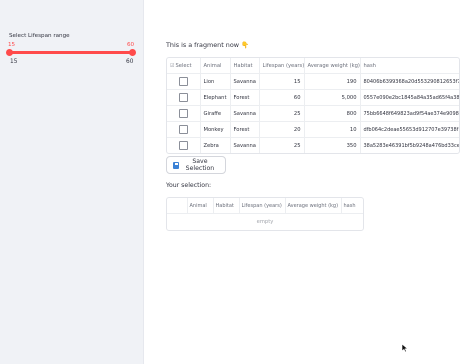 The width and height of the screenshot is (474, 364). What do you see at coordinates (215, 113) in the screenshot?
I see `cell-animal: Giraffe` at bounding box center [215, 113].